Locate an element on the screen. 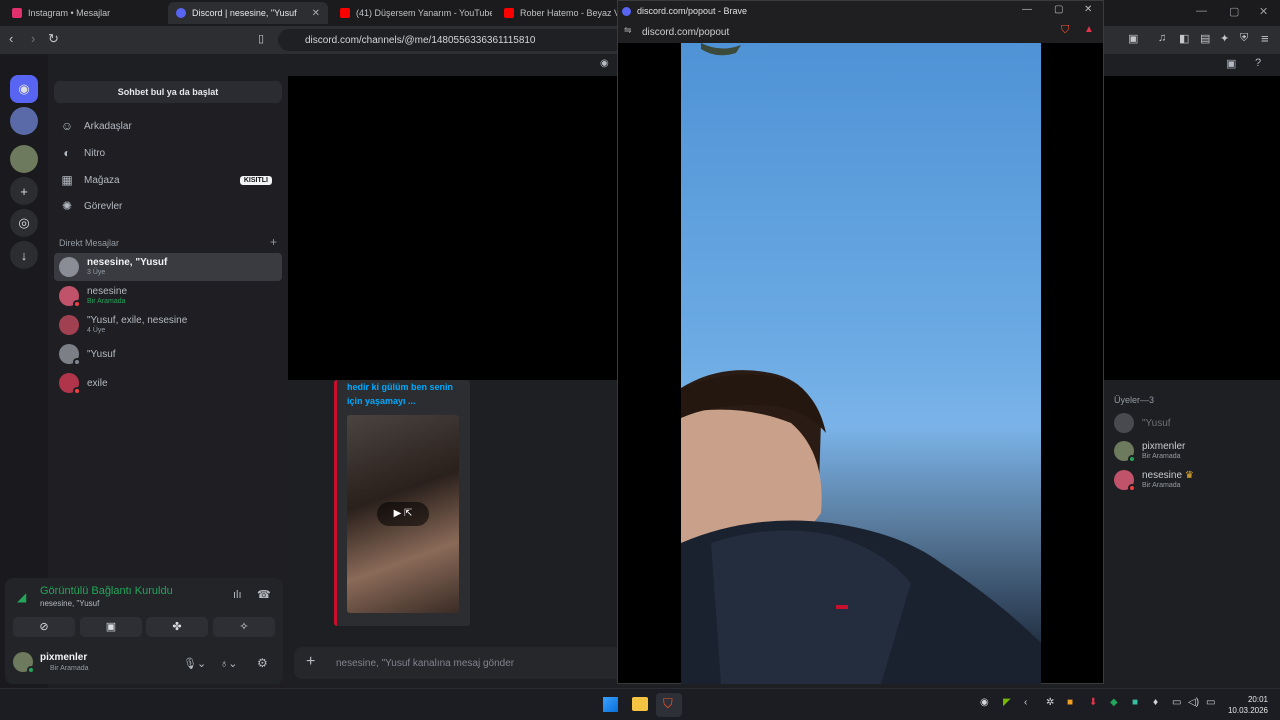  tray-icon: ✲ is located at coordinates (1050, 702).